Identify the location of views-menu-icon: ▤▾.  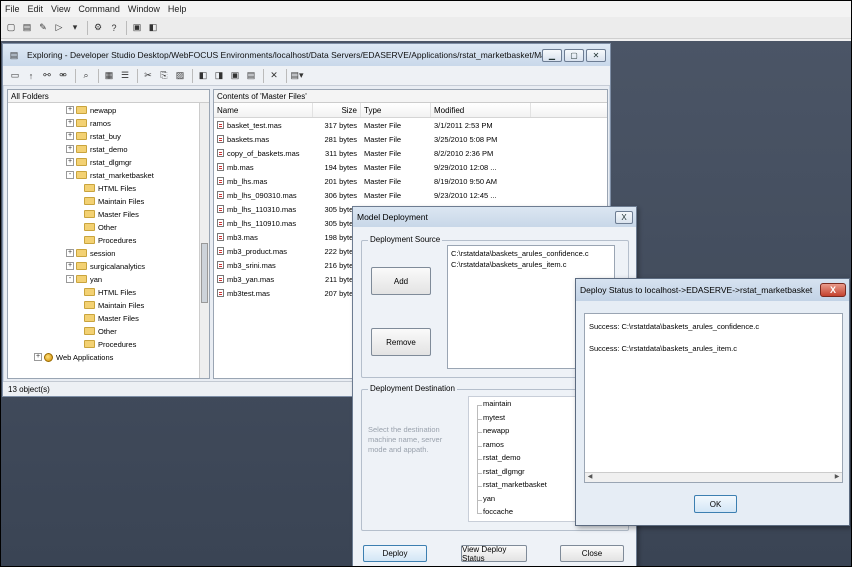
(297, 76).